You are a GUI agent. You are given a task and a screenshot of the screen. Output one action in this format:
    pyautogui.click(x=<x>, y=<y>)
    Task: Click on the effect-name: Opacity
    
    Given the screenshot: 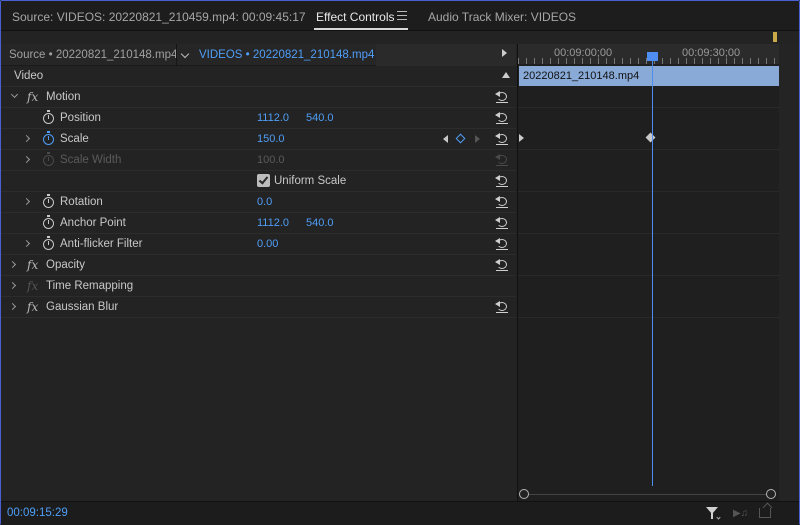 What is the action you would take?
    pyautogui.click(x=65, y=265)
    